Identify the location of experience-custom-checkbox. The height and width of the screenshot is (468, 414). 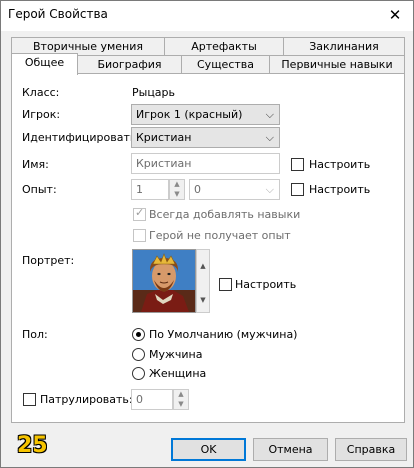
(297, 189).